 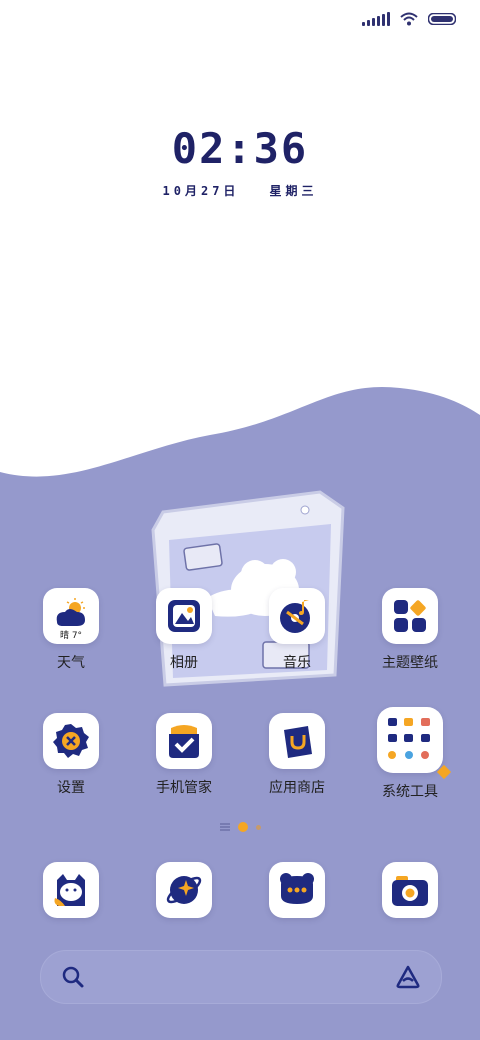 I want to click on dock-app-planet, so click(x=184, y=890).